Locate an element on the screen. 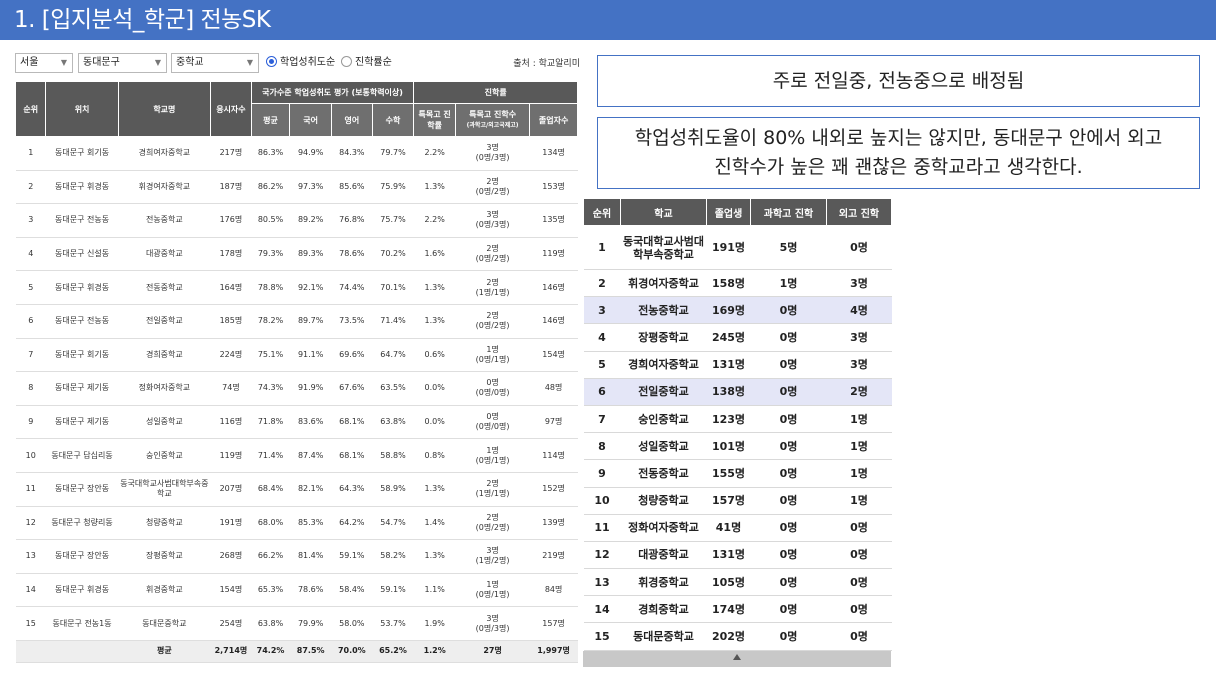 This screenshot has width=1216, height=684. radio-sort-achievement: 학업성취도순 is located at coordinates (300, 63).